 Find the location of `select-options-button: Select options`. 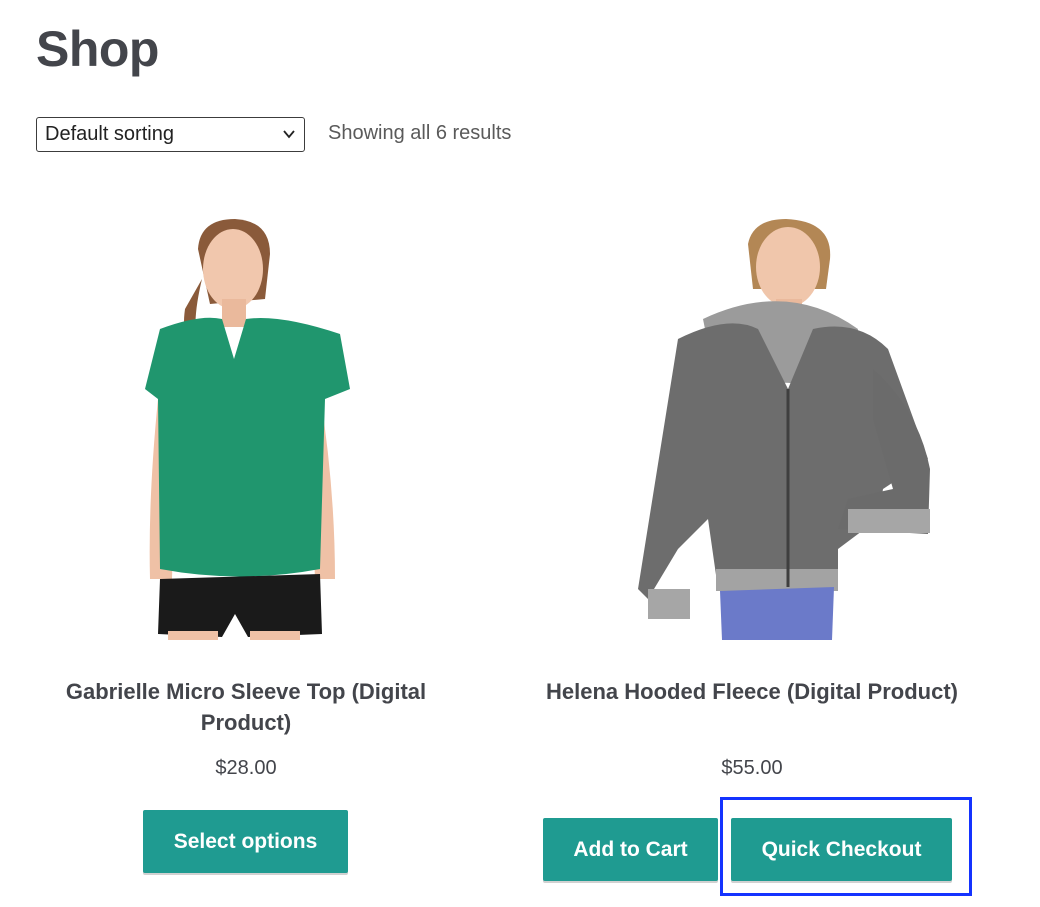

select-options-button: Select options is located at coordinates (245, 841).